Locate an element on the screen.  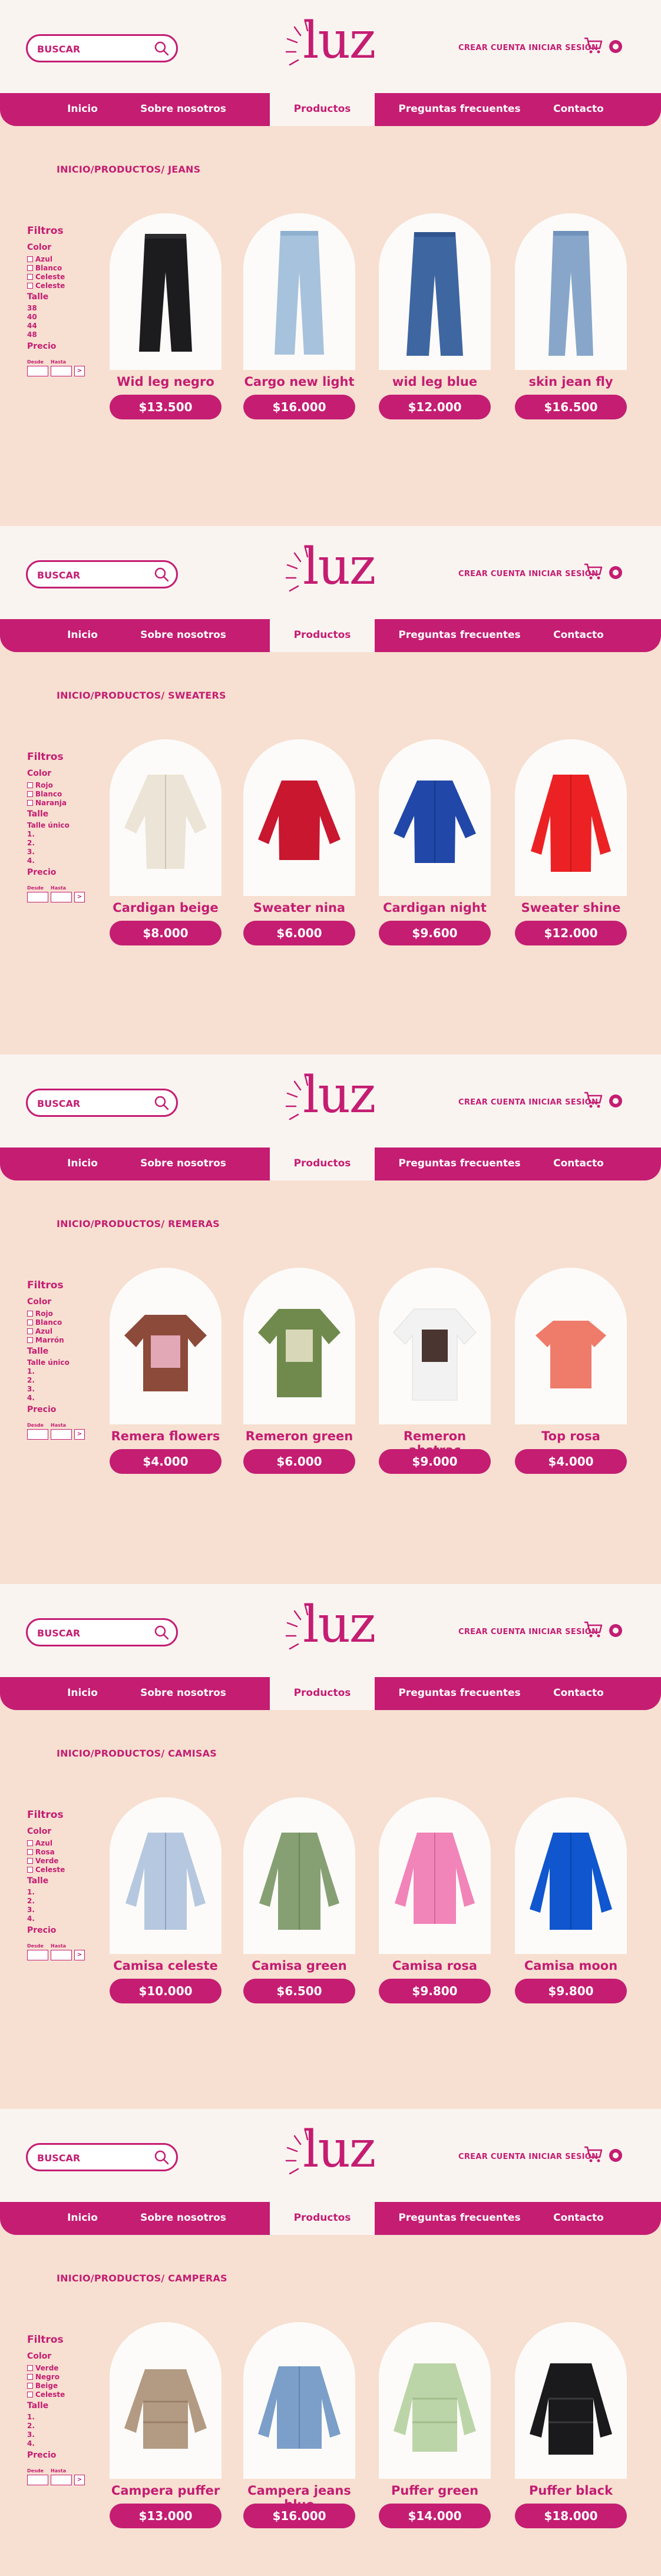
product-card: Camisa rosa $9.800 is located at coordinates (435, 1900).